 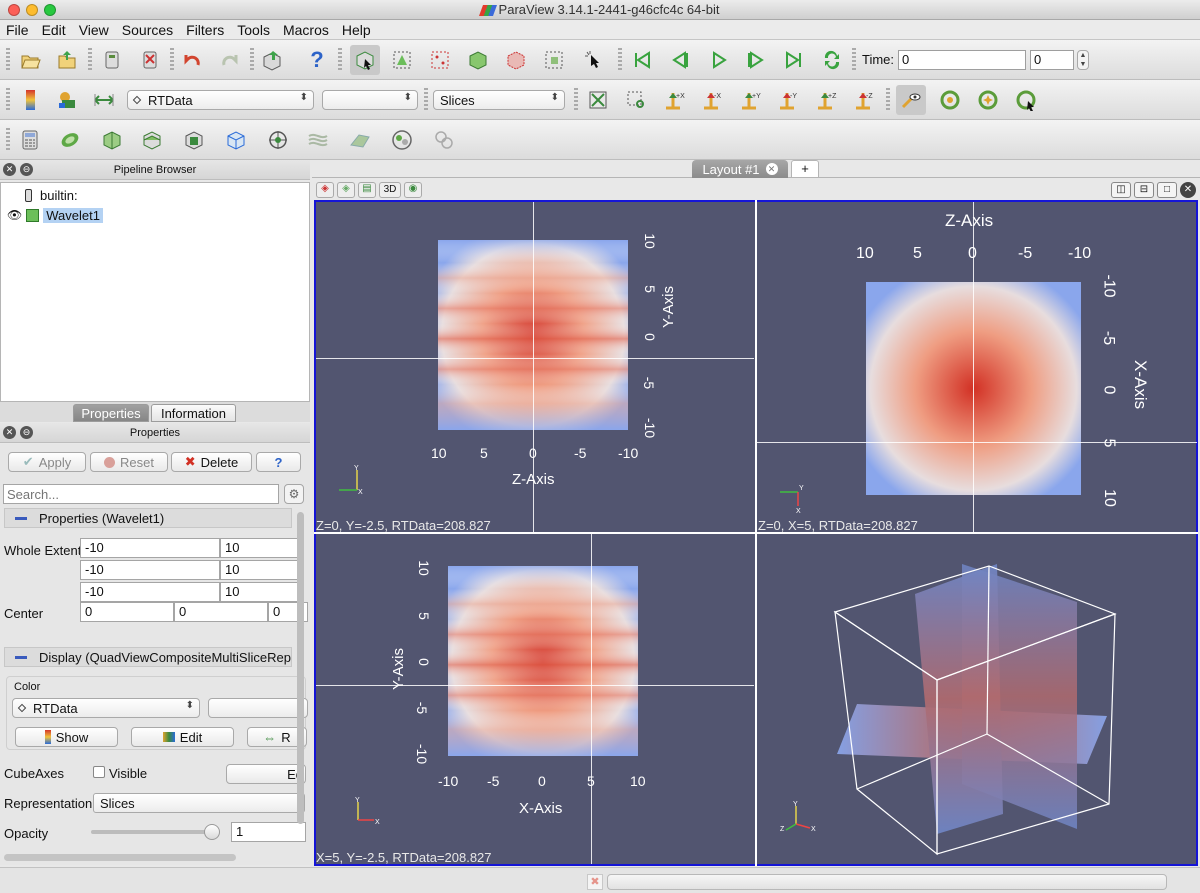 I want to click on toggle-3d-button: 3D, so click(x=390, y=190).